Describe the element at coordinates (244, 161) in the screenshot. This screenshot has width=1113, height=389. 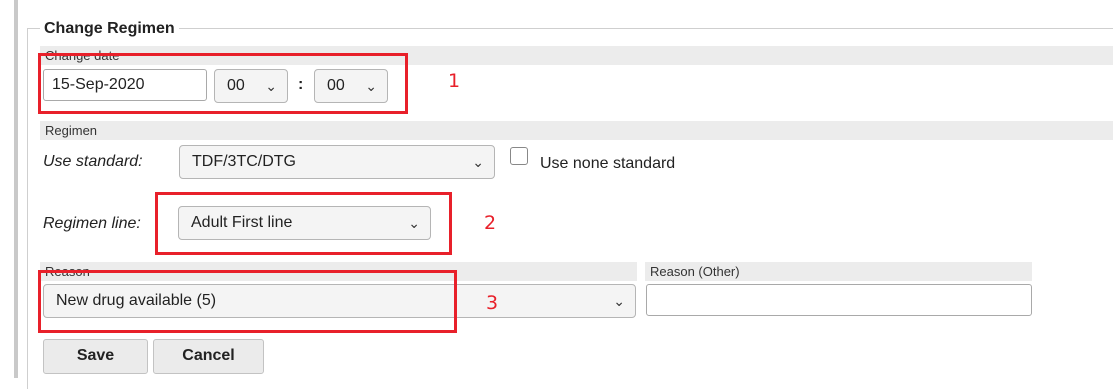
I see `use-standard-select-value: TDF/3TC/DTG` at that location.